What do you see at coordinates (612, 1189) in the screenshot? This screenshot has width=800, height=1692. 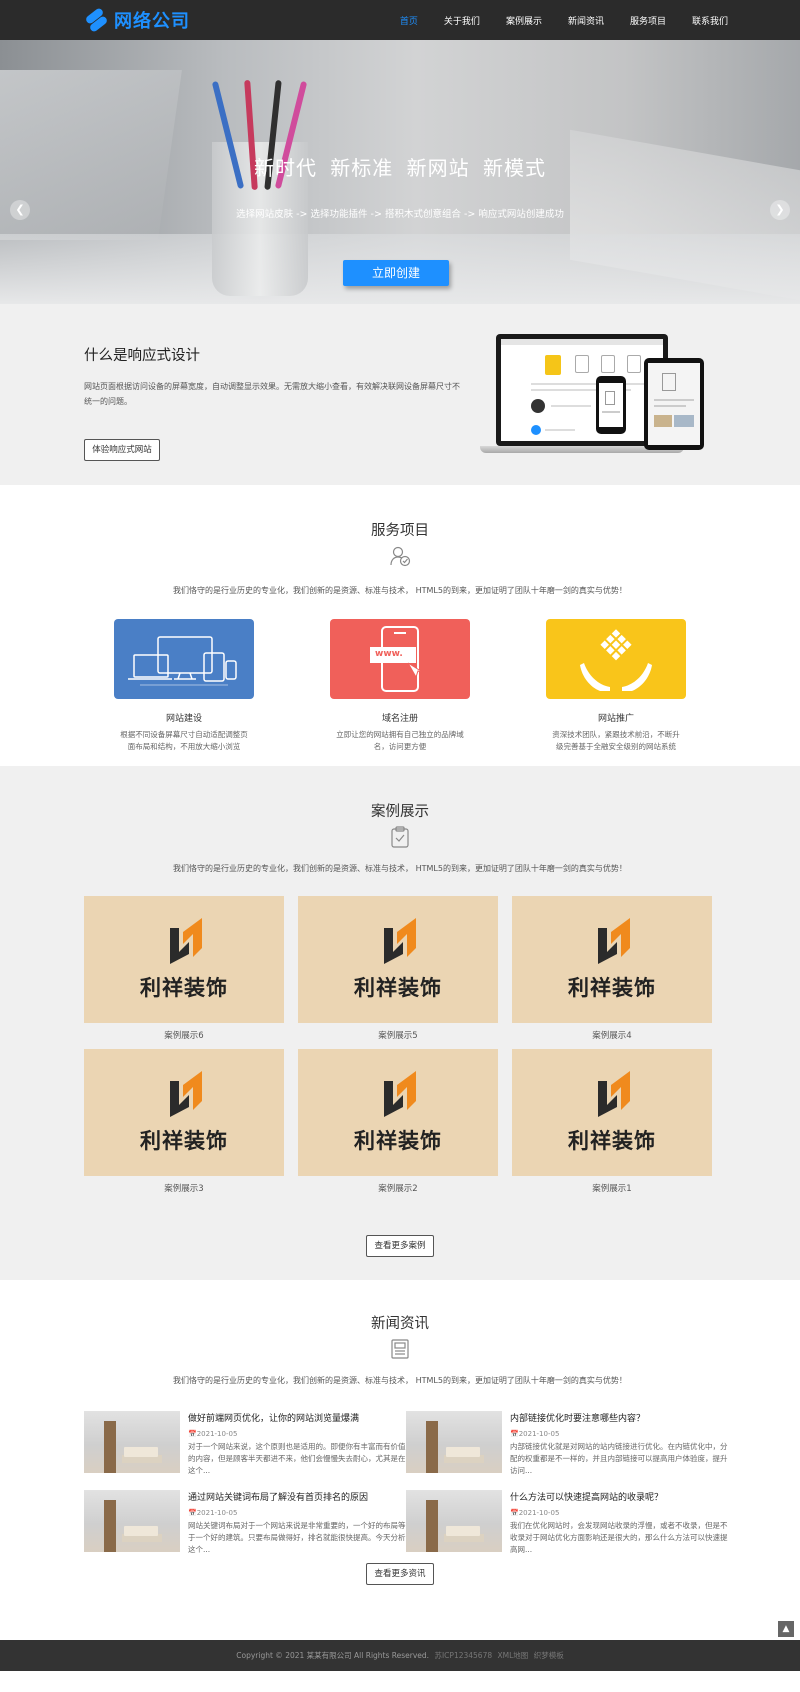 I see `case-caption: 案例展示1` at bounding box center [612, 1189].